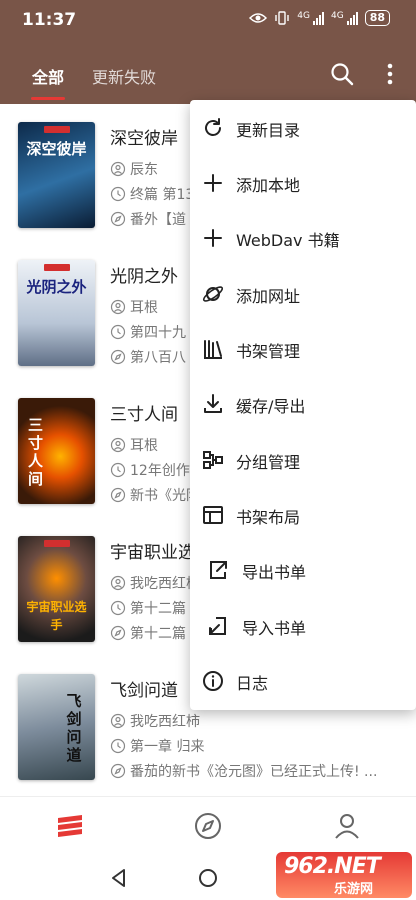 This screenshot has width=416, height=900. What do you see at coordinates (56, 727) in the screenshot?
I see `book-cover: 飞剑问道` at bounding box center [56, 727].